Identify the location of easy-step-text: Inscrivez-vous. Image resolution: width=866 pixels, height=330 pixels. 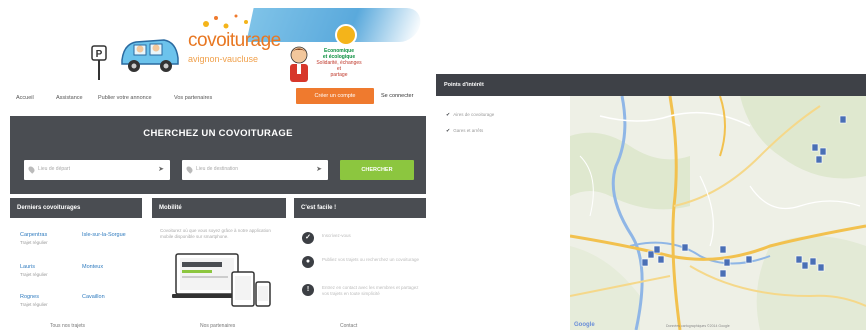
(336, 235).